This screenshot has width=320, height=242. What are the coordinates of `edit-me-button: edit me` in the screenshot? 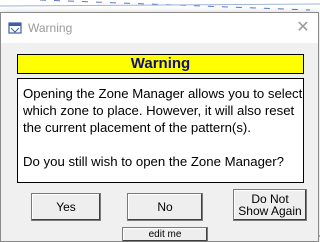 It's located at (165, 234).